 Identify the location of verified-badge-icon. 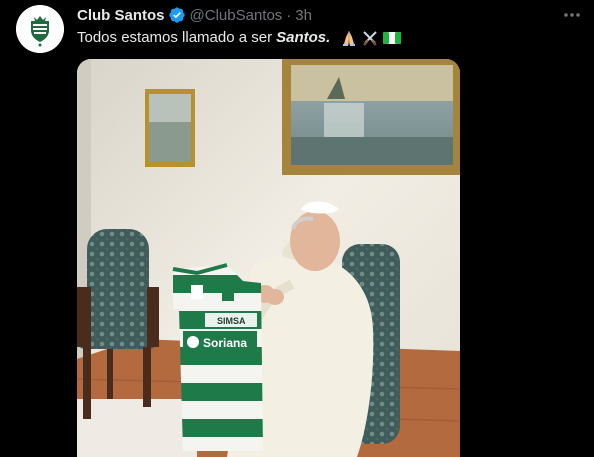
(176, 15).